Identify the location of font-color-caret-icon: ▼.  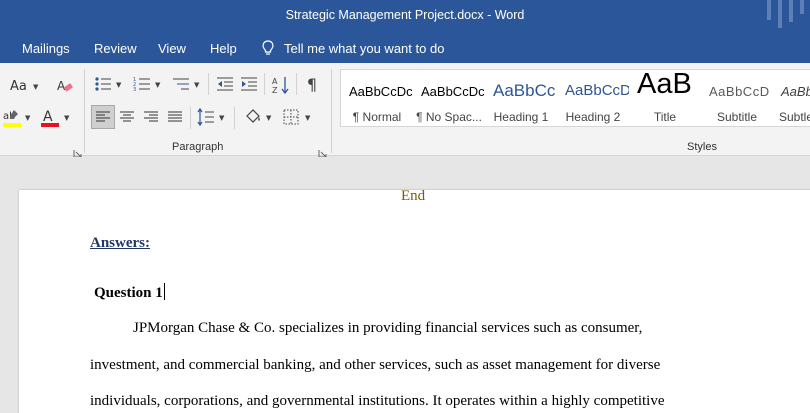
(67, 118).